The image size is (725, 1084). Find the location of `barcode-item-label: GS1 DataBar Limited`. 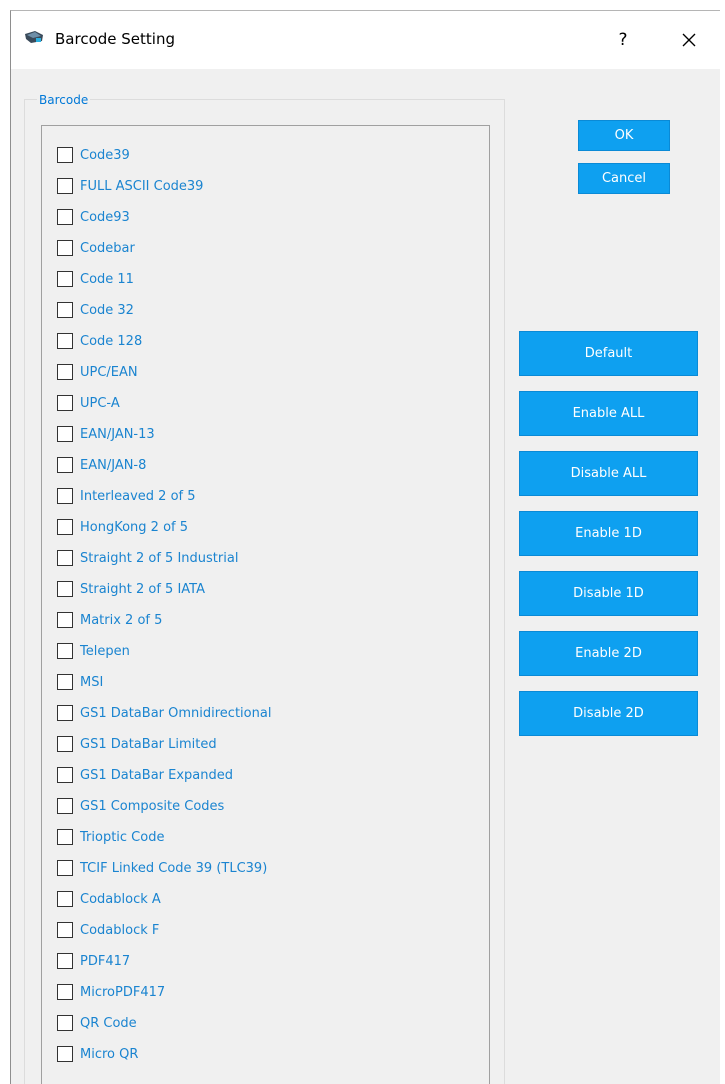

barcode-item-label: GS1 DataBar Limited is located at coordinates (148, 744).